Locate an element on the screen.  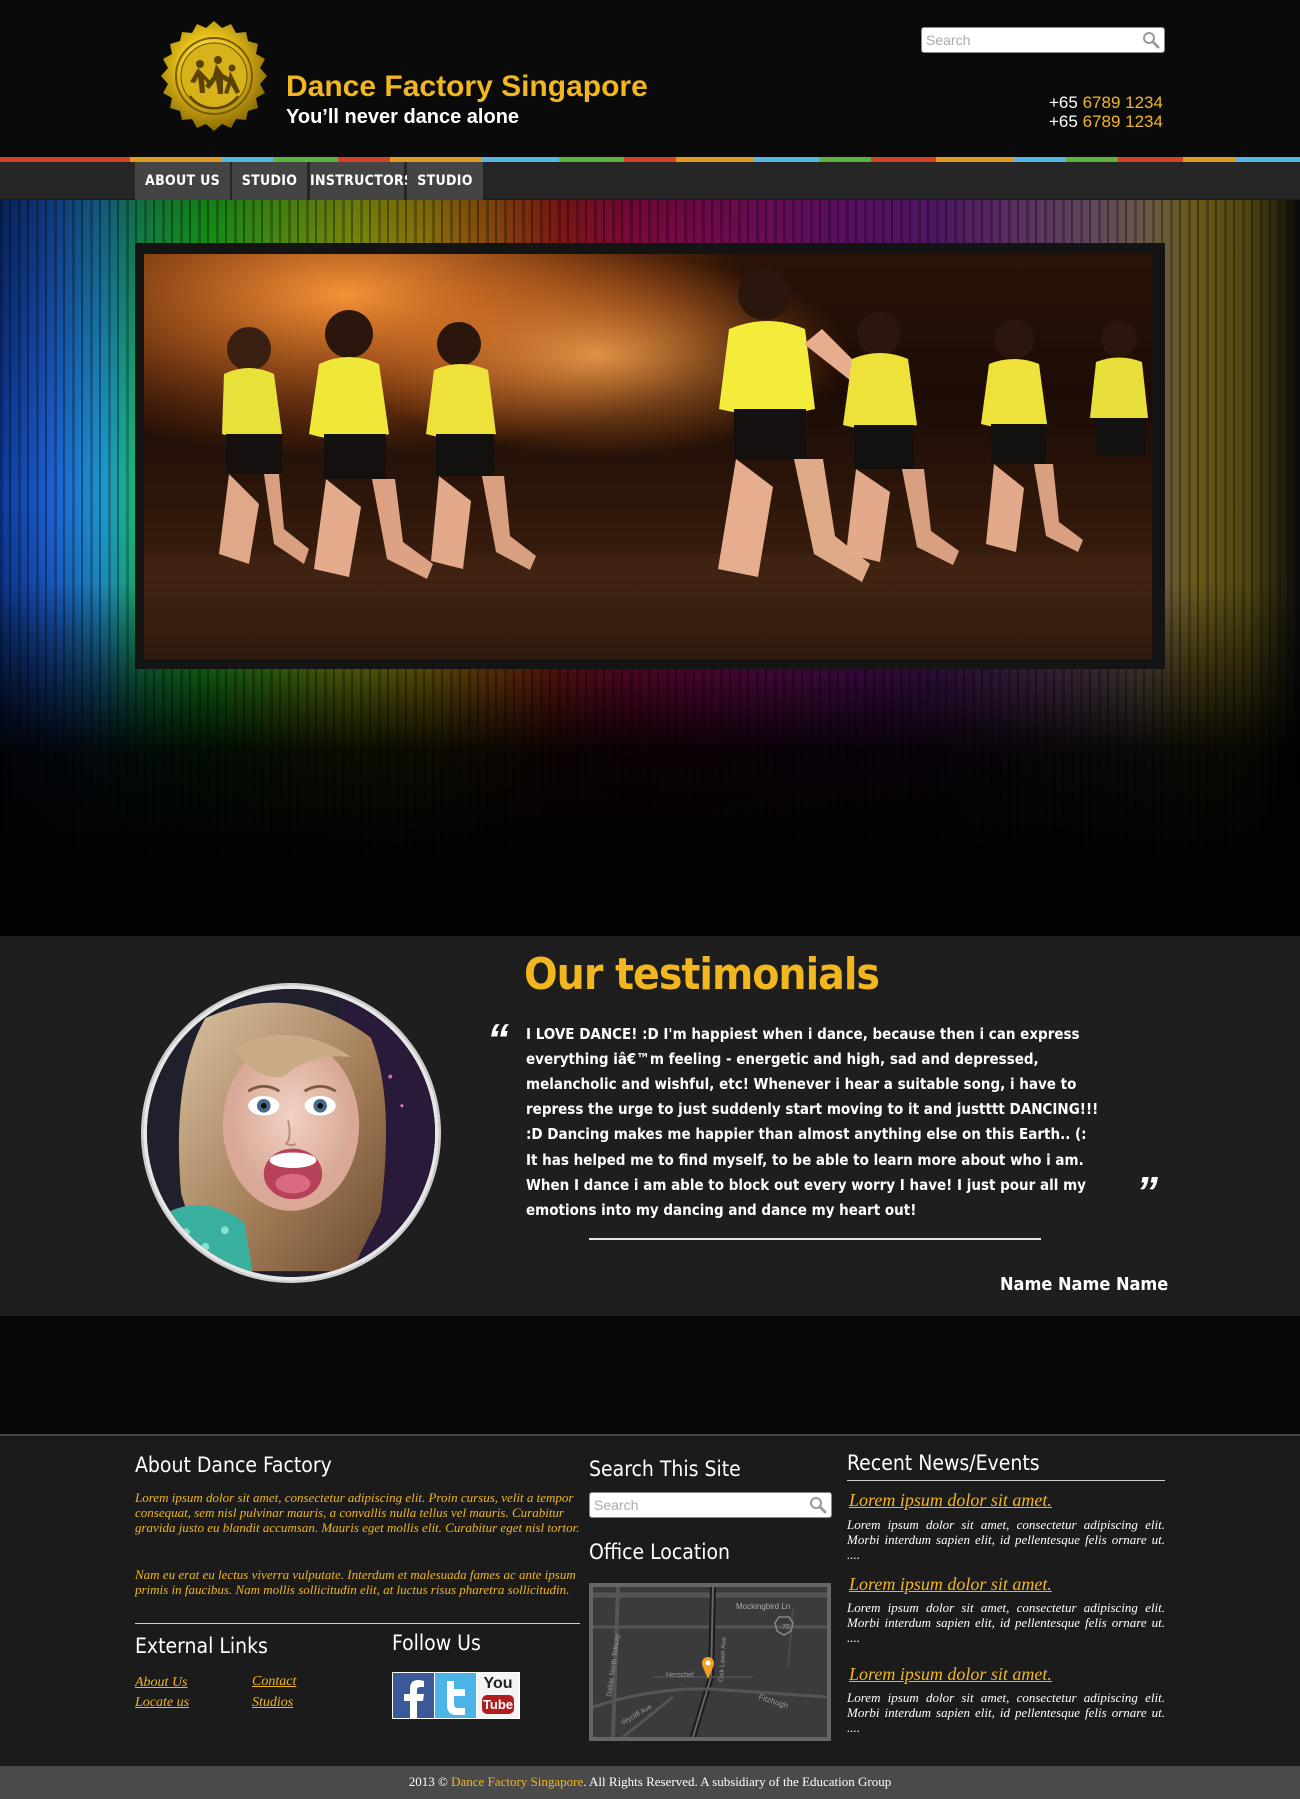
quote-close-icon: ” is located at coordinates (1147, 1192).